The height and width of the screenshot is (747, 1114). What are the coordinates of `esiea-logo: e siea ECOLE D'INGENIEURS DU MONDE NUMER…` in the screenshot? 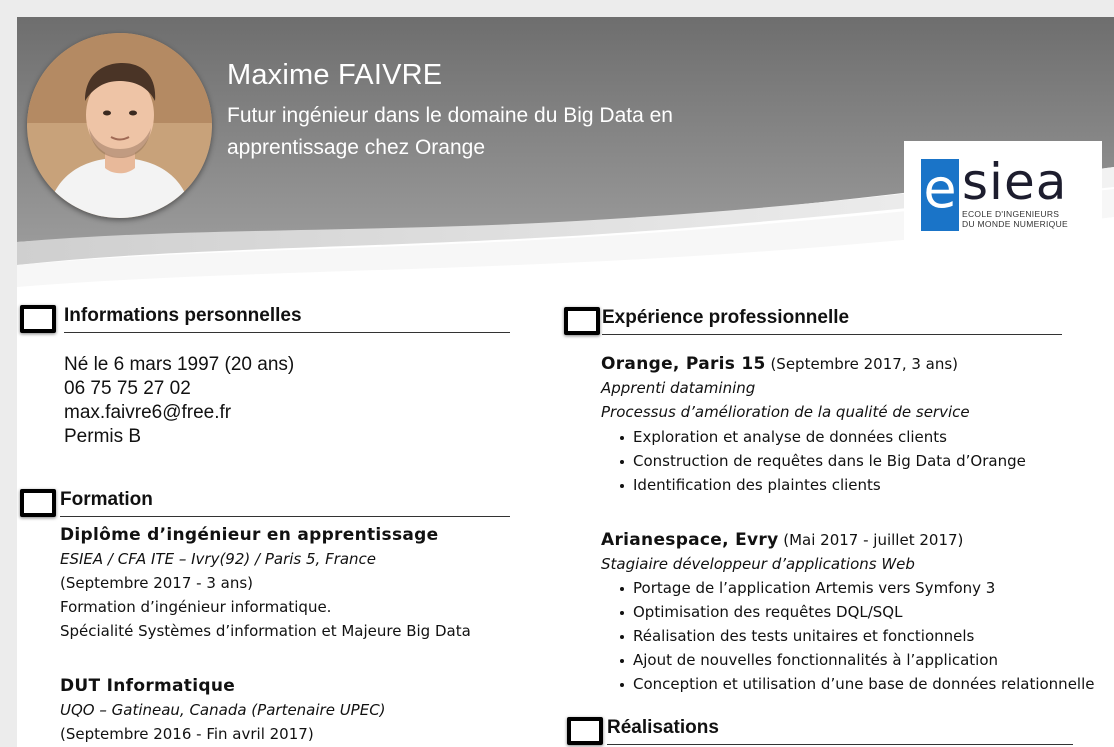 It's located at (1003, 192).